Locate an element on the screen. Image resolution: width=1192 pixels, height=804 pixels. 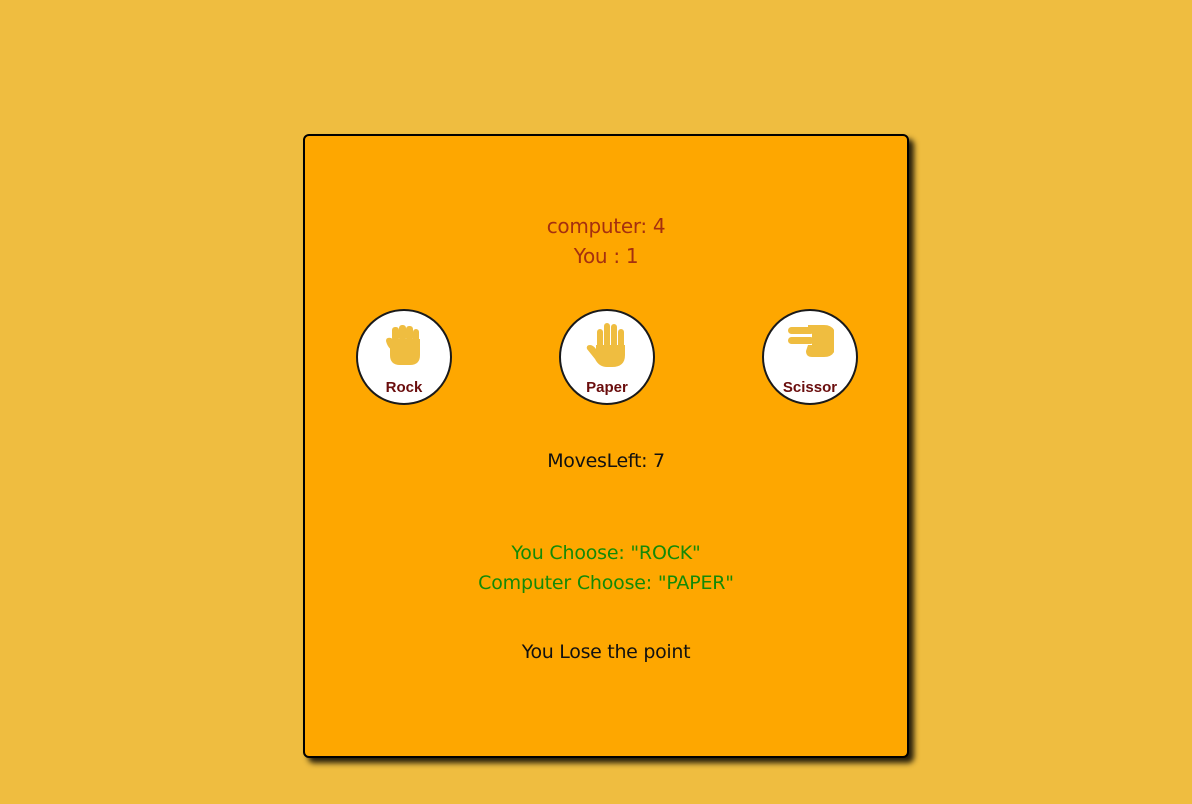
scissor-button: Scissor is located at coordinates (810, 357).